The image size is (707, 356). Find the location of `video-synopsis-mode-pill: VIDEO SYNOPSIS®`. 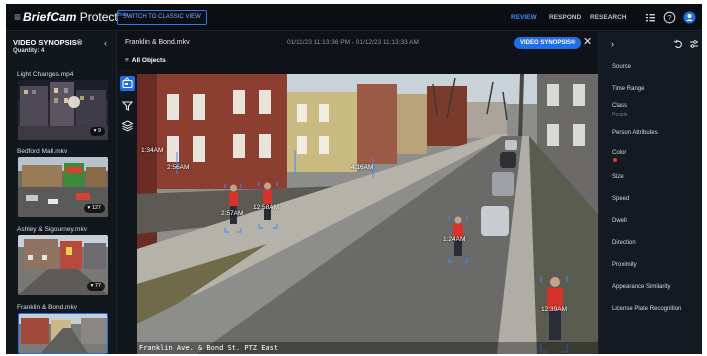

video-synopsis-mode-pill: VIDEO SYNOPSIS® is located at coordinates (548, 43).